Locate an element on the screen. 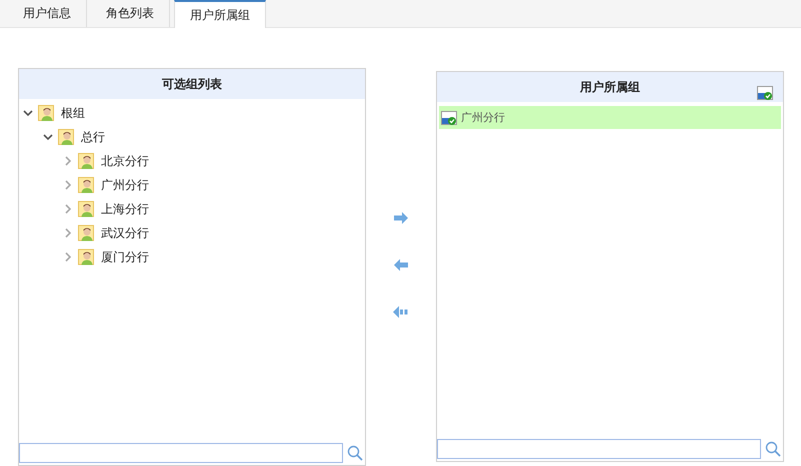  tab: 角色列表 is located at coordinates (130, 13).